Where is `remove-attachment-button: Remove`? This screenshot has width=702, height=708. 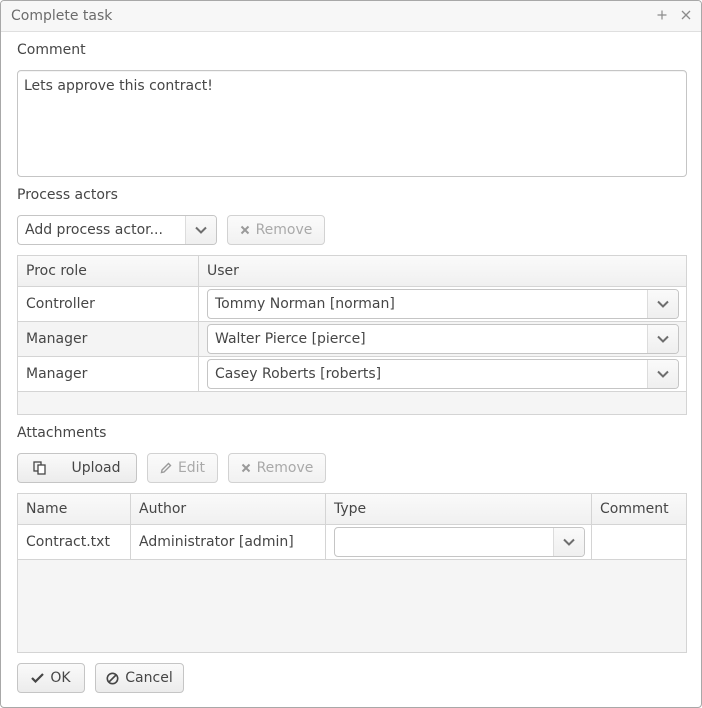
remove-attachment-button: Remove is located at coordinates (277, 468).